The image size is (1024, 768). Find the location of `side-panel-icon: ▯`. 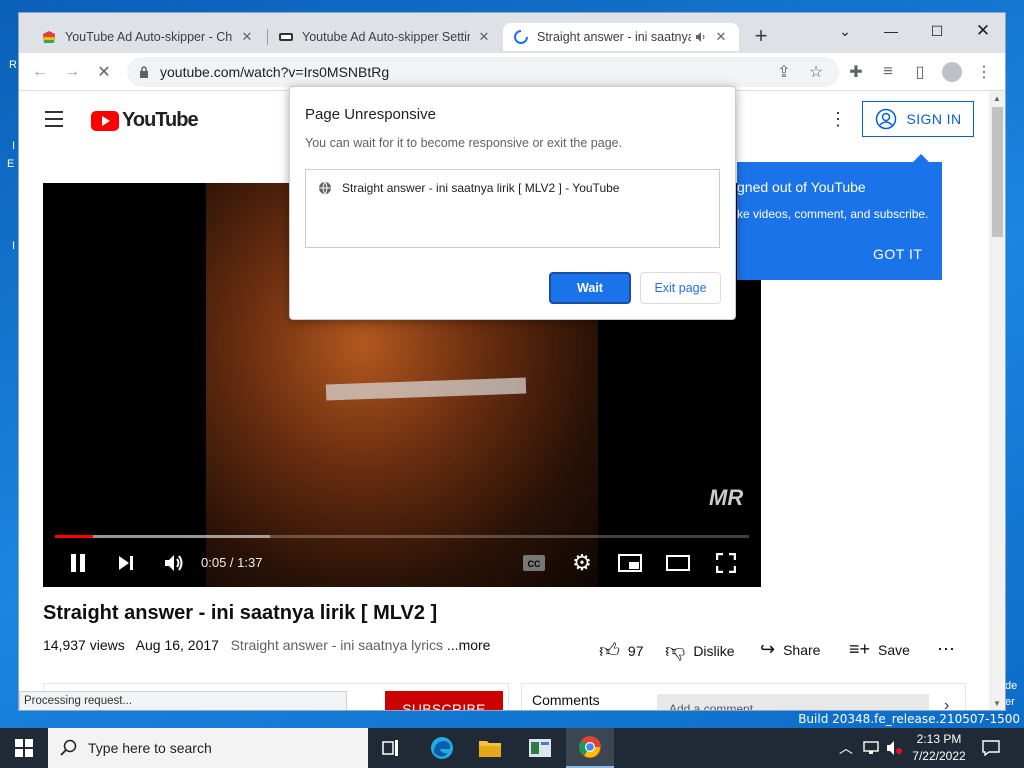

side-panel-icon: ▯ is located at coordinates (920, 72).